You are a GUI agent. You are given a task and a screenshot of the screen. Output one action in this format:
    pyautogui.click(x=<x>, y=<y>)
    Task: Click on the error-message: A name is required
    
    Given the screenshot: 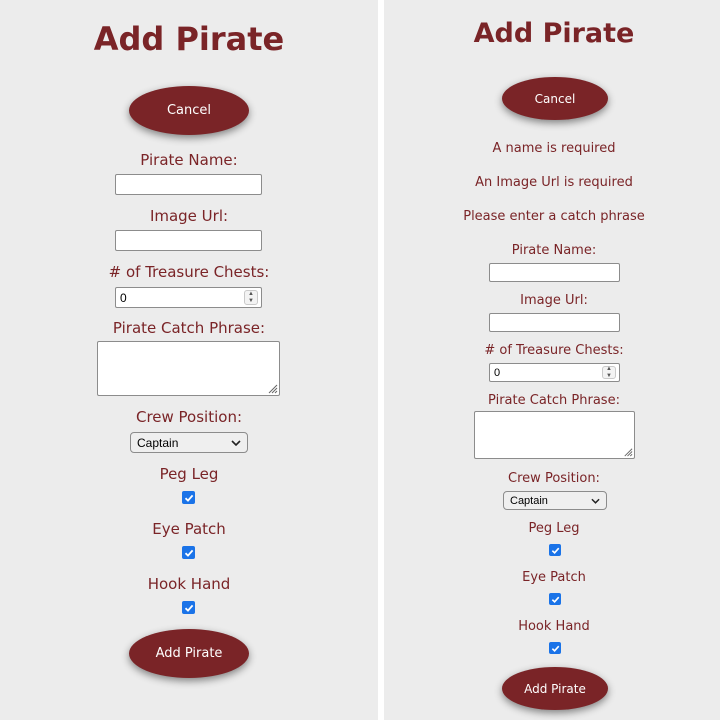 What is the action you would take?
    pyautogui.click(x=554, y=148)
    